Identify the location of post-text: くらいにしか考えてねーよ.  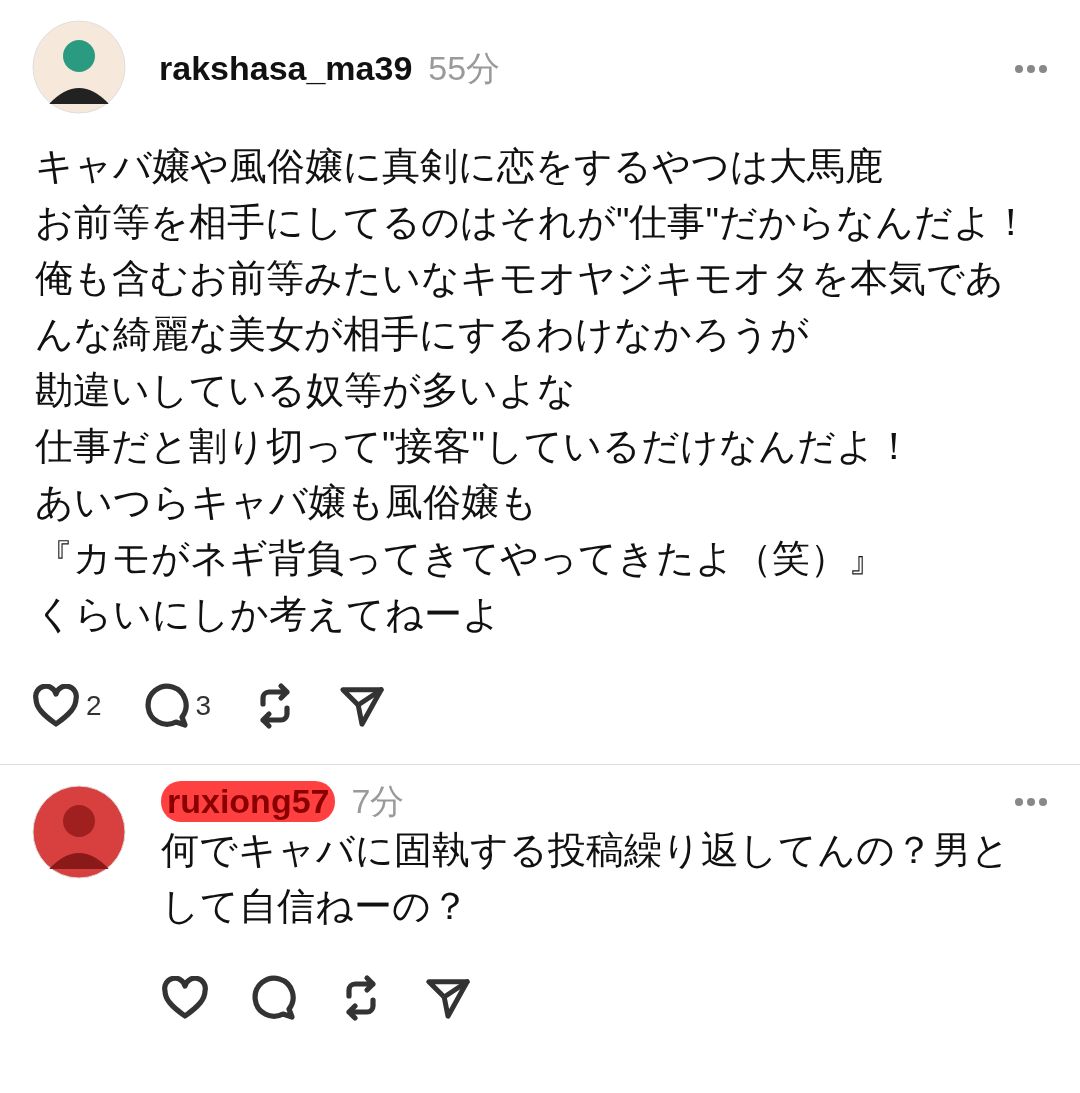
(268, 614).